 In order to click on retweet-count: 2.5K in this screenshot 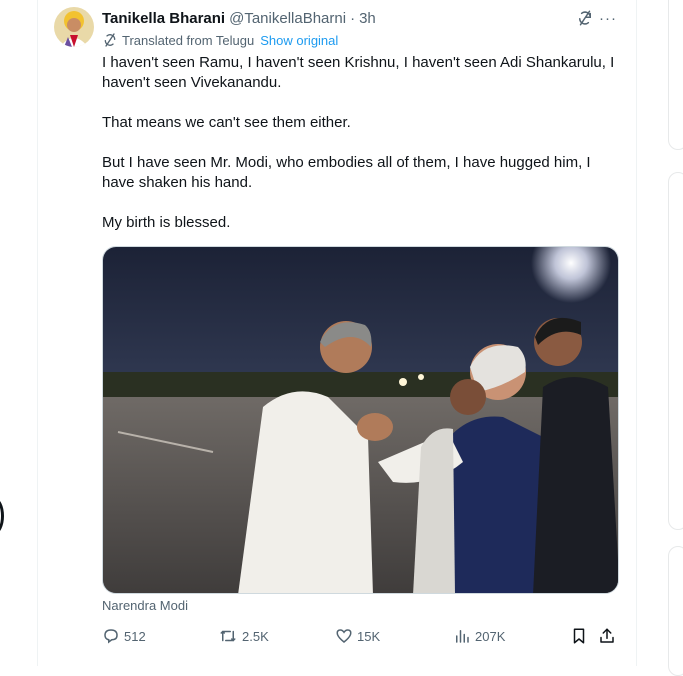, I will do `click(255, 636)`.